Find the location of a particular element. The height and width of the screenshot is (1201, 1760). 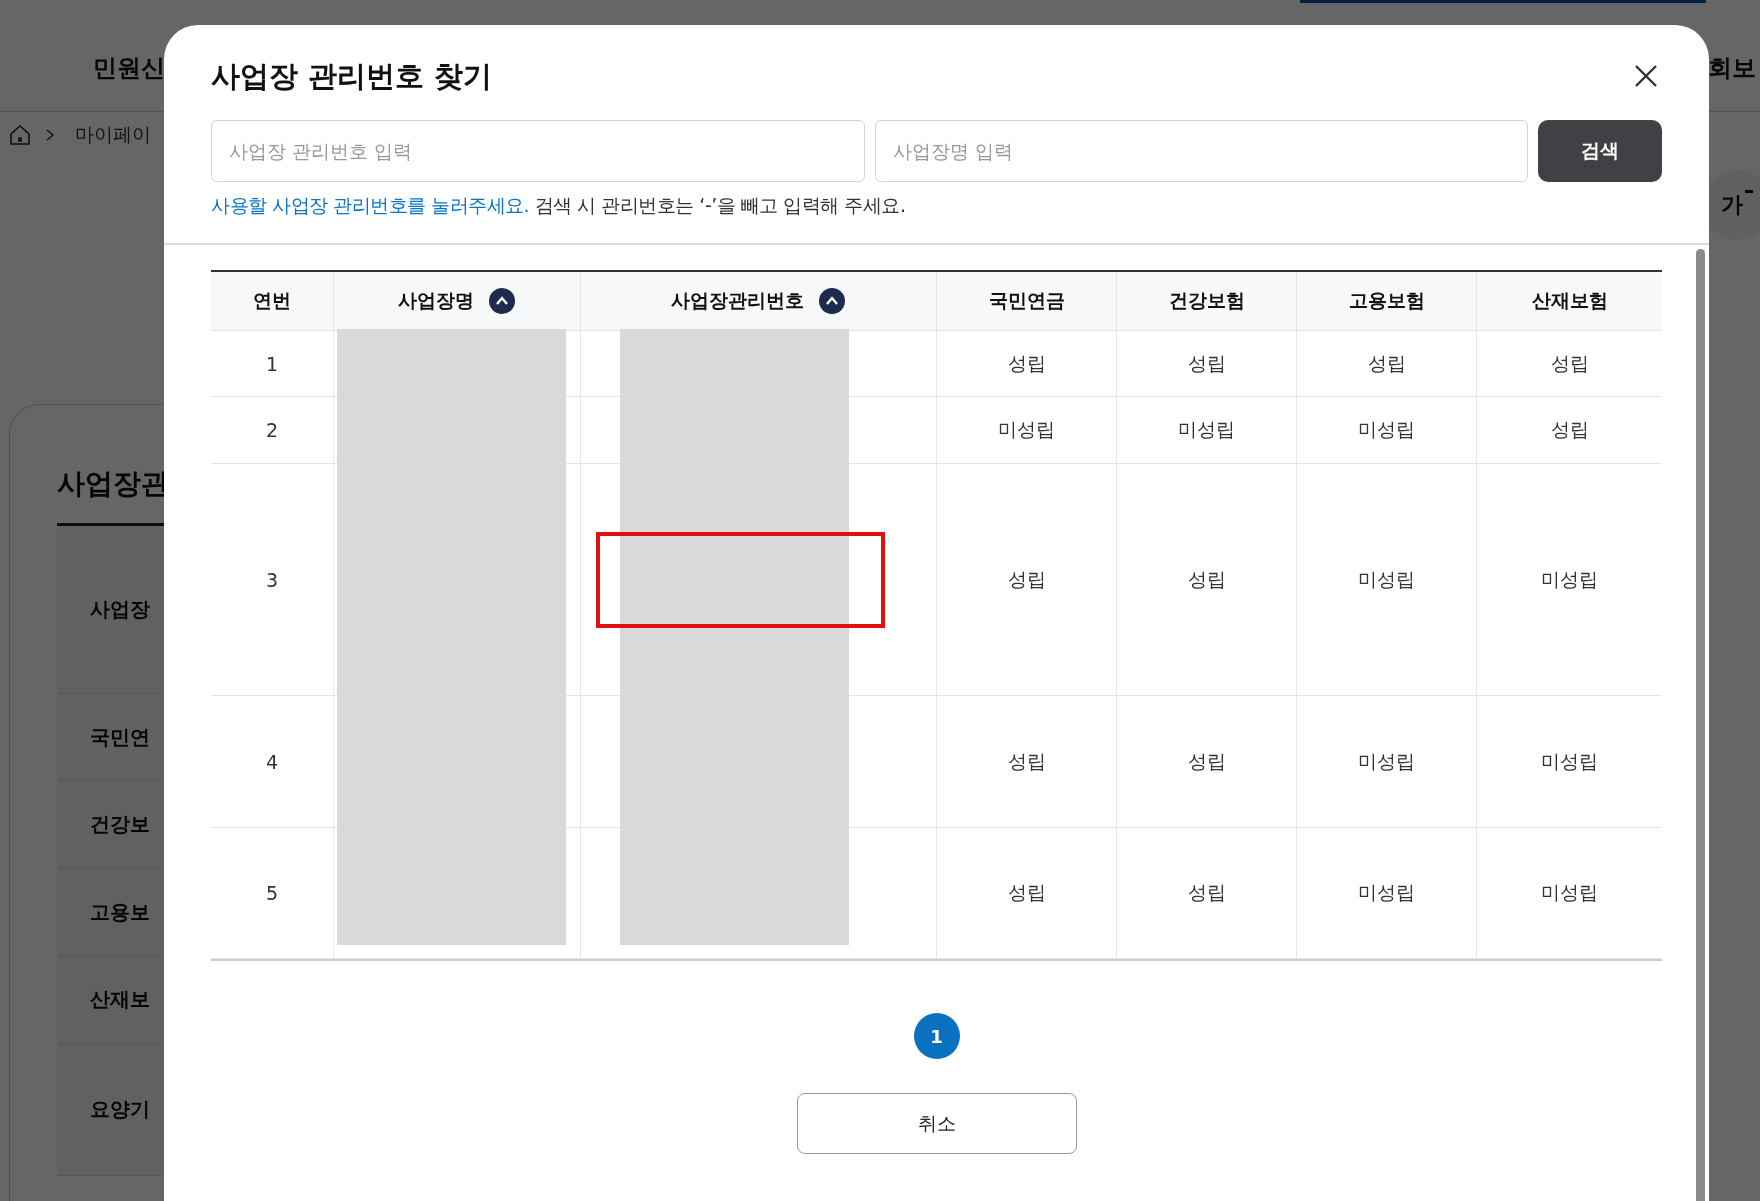

home-icon is located at coordinates (20, 135).